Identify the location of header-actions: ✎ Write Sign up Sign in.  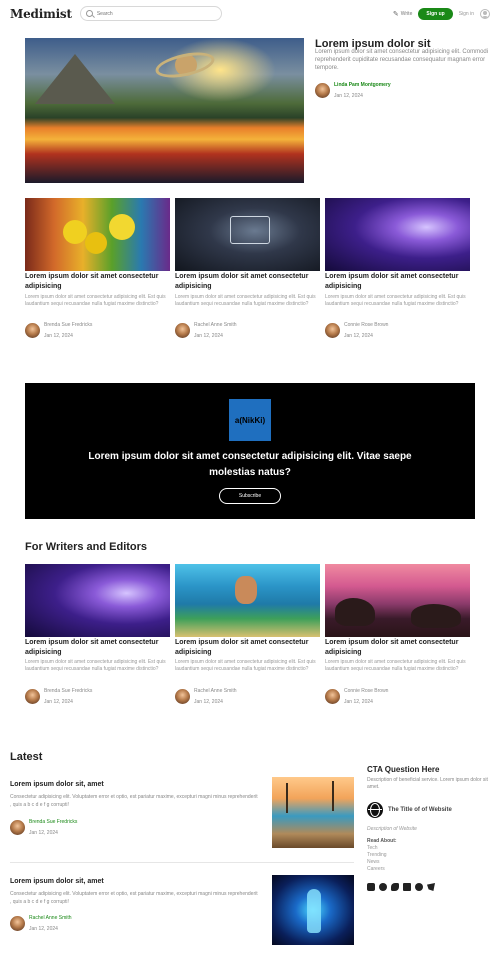
(441, 13).